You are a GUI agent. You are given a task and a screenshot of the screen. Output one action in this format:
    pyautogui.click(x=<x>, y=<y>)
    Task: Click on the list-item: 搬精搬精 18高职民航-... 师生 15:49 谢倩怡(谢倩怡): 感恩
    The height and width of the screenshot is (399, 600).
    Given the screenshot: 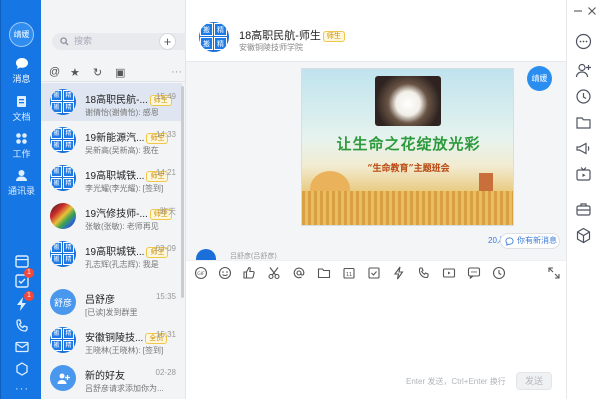 What is the action you would take?
    pyautogui.click(x=111, y=102)
    